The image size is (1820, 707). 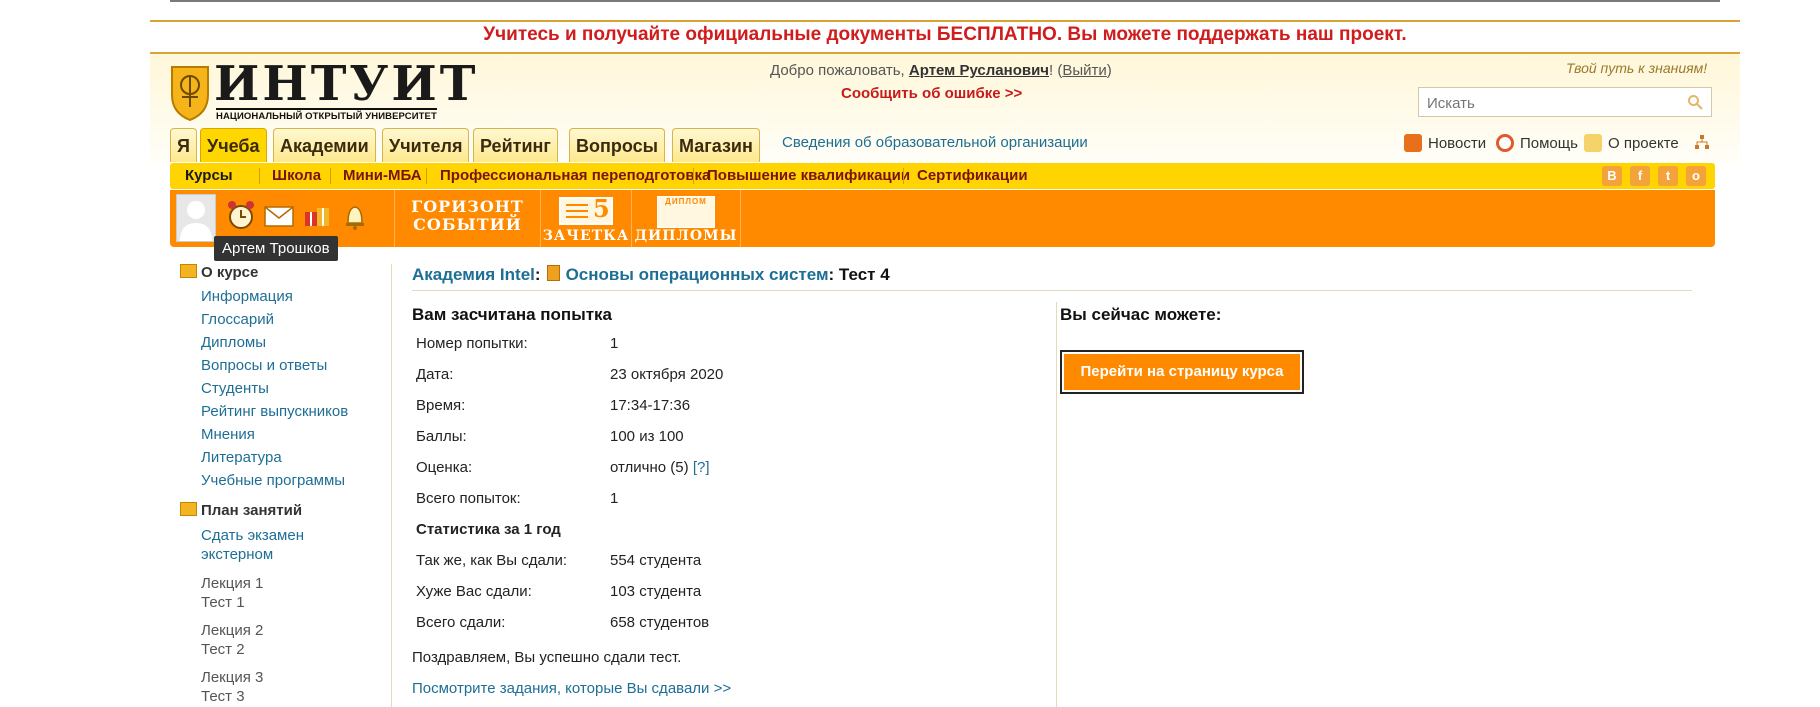 I want to click on gradebook-label: ЗАЧЕТКА, so click(x=586, y=236).